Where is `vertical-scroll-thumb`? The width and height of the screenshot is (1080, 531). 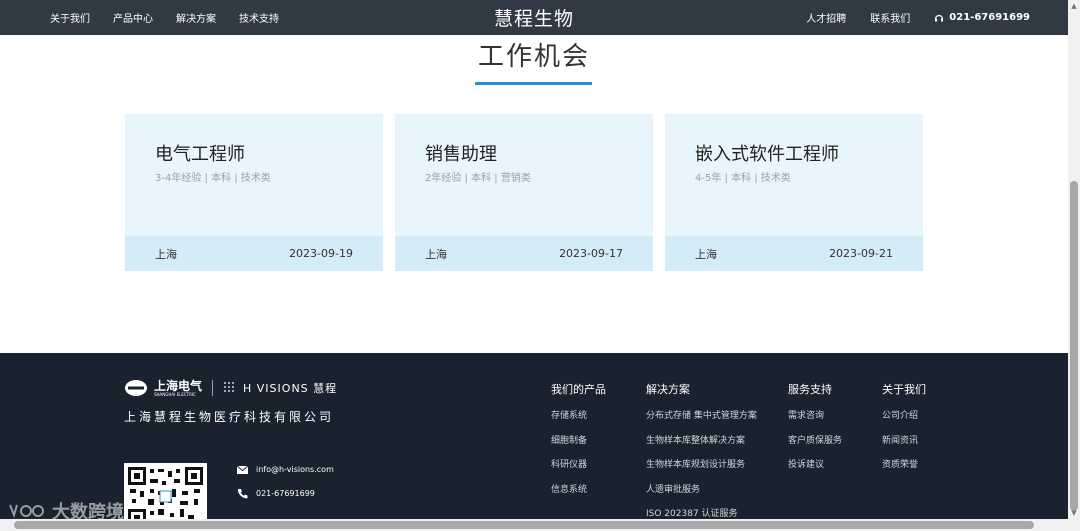
vertical-scroll-thumb is located at coordinates (1074, 346).